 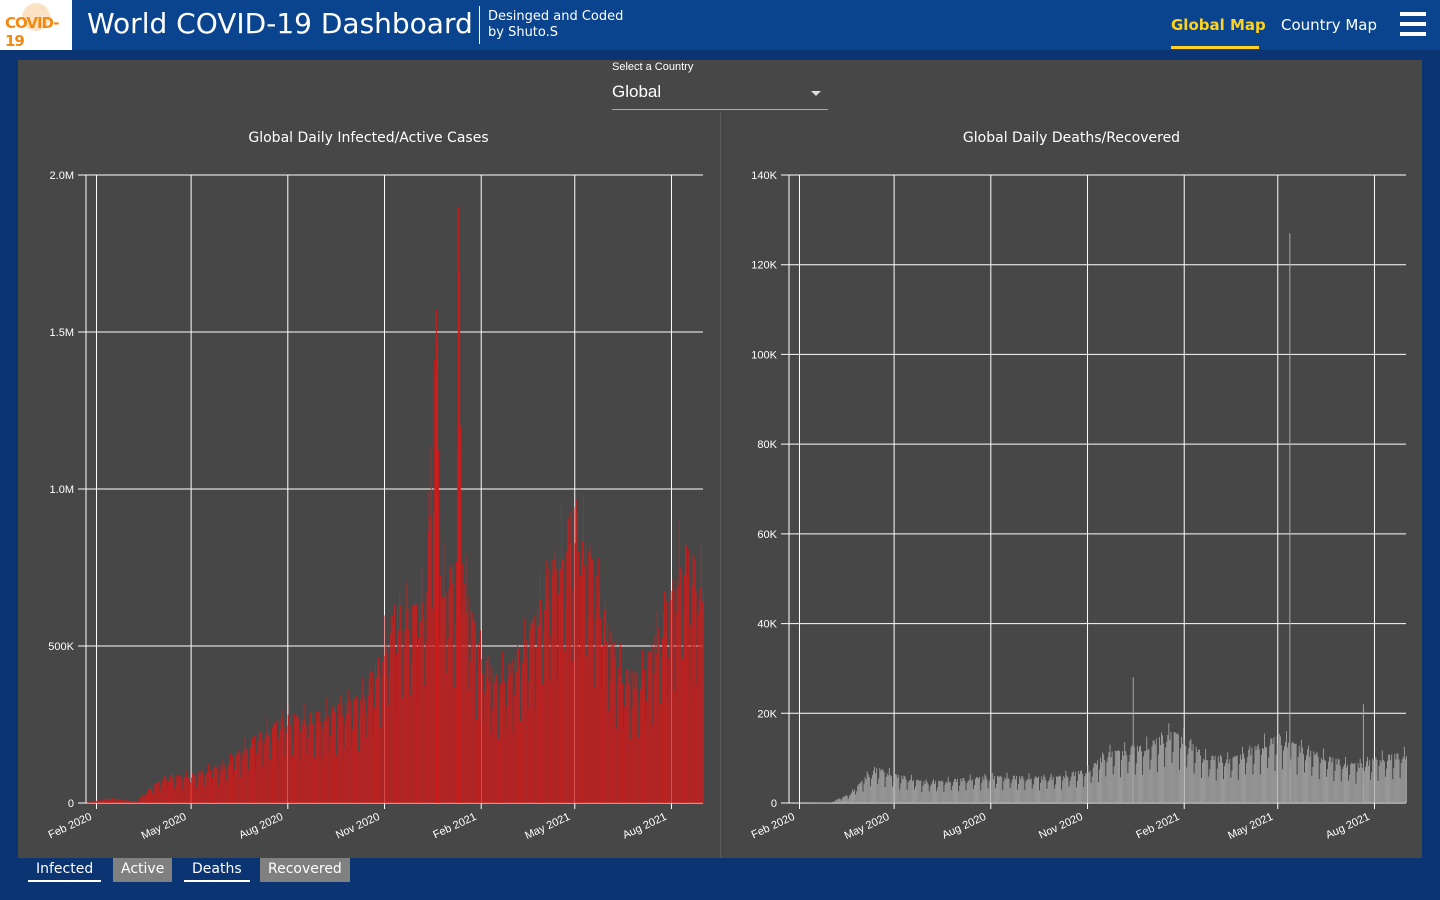 I want to click on x-tick-label: Feb 2021, so click(x=1157, y=826).